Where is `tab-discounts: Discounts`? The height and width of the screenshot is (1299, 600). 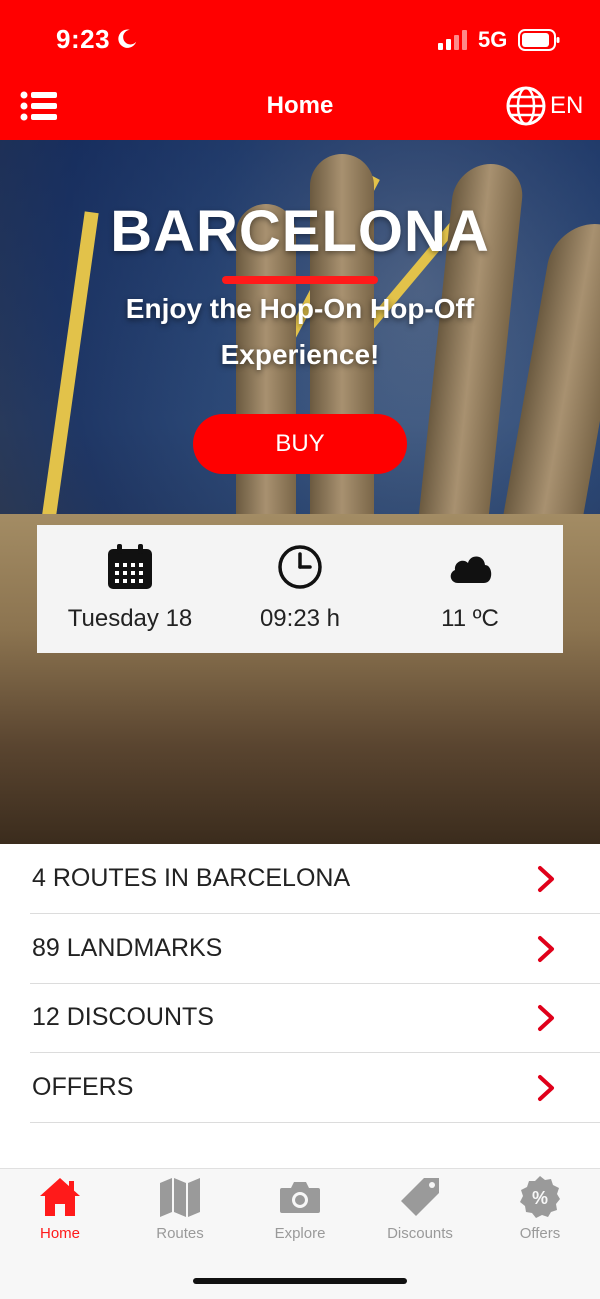 tab-discounts: Discounts is located at coordinates (420, 1209).